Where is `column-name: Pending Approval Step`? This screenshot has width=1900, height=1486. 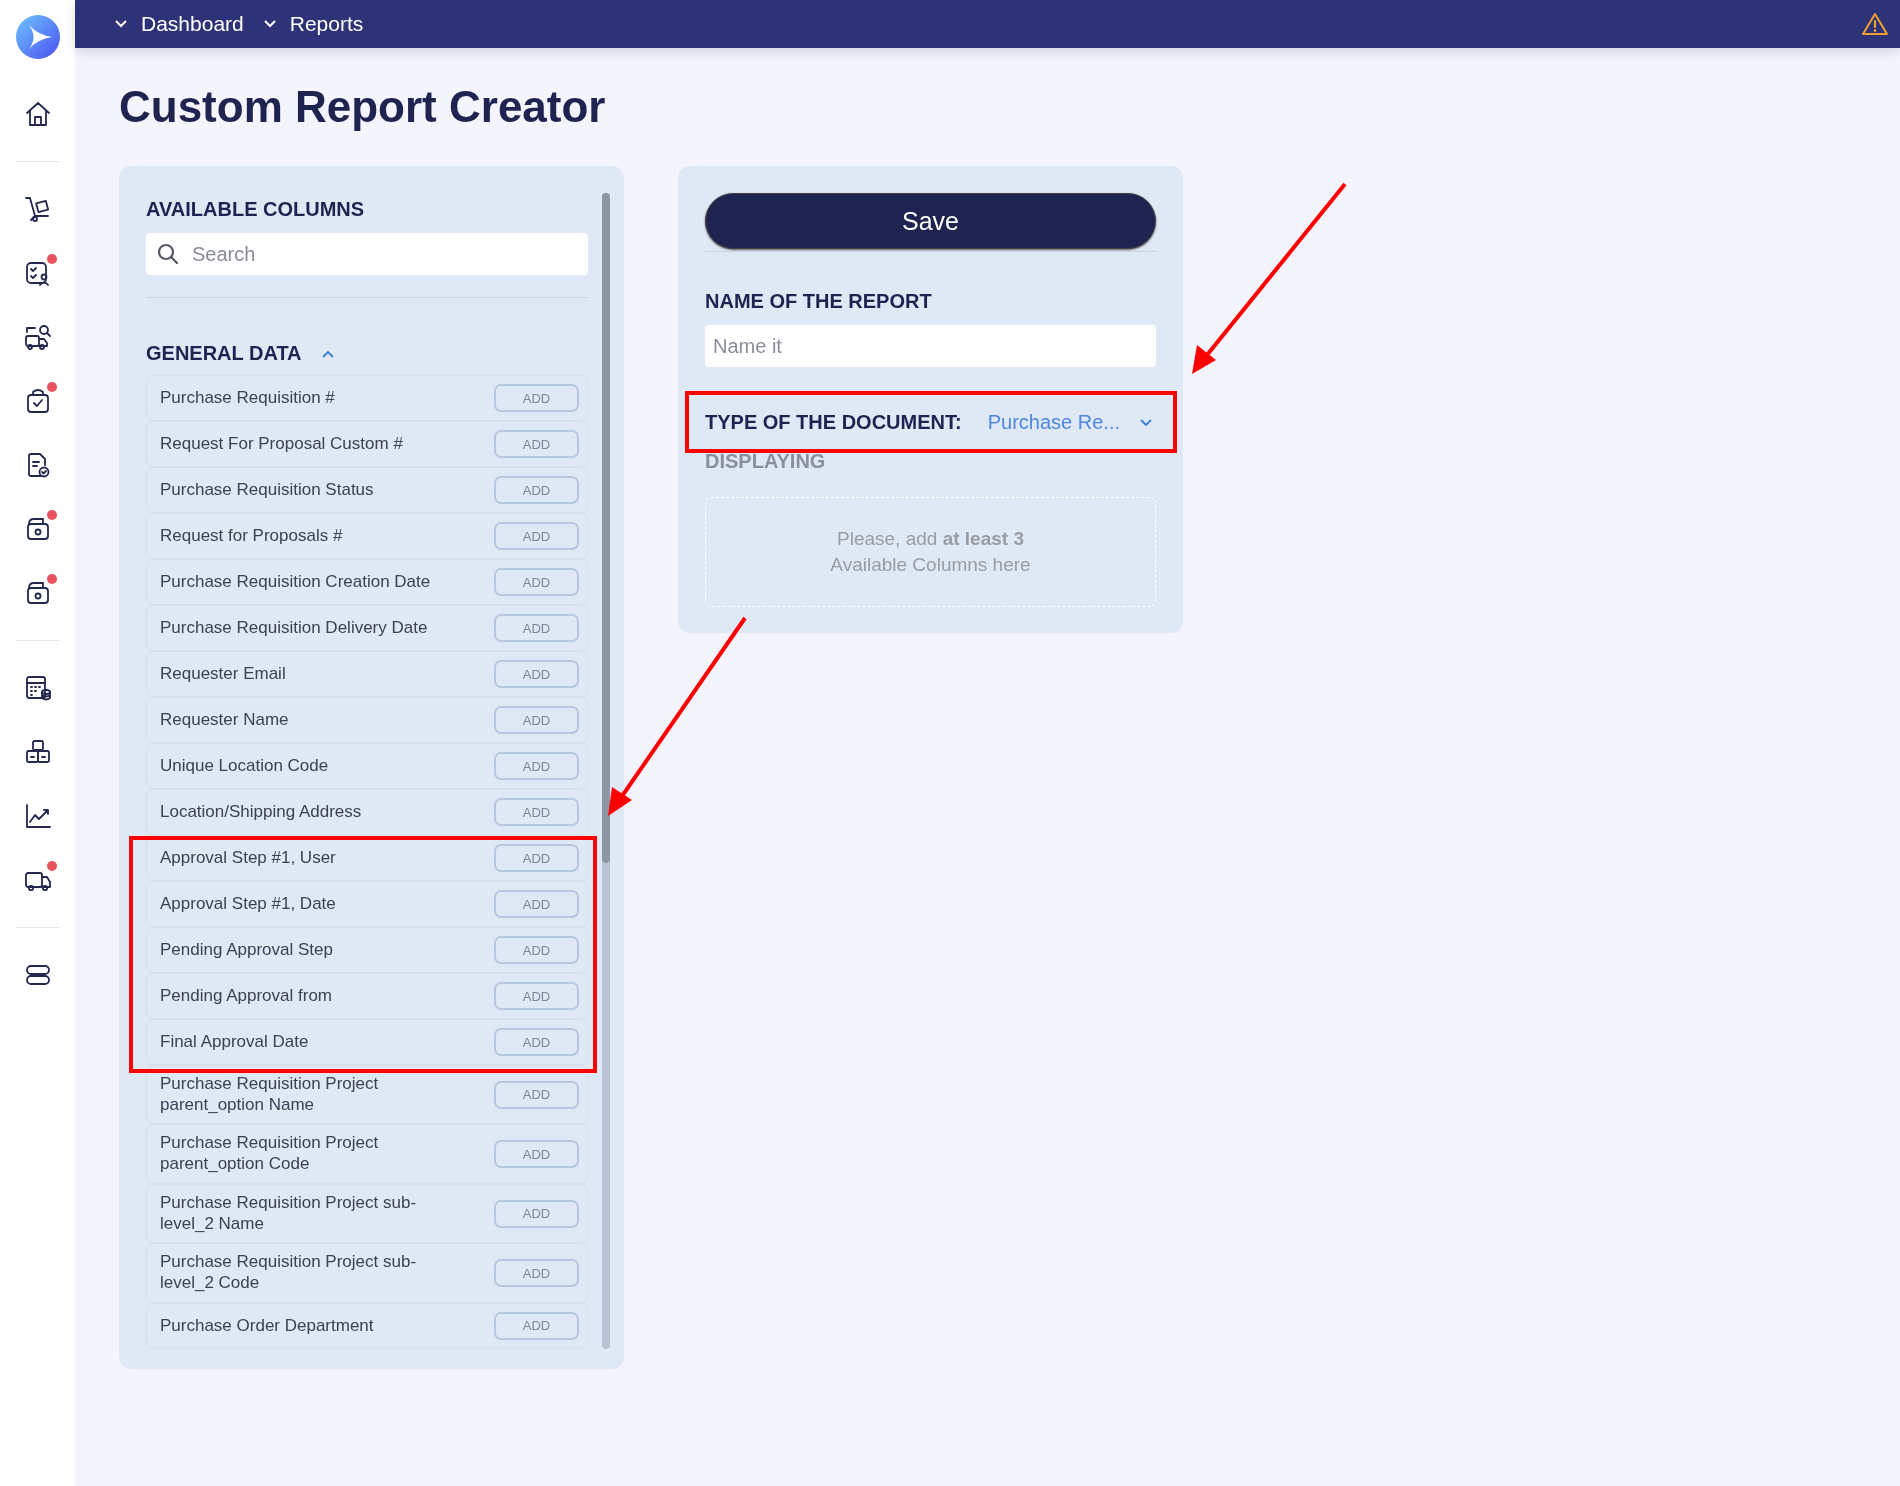
column-name: Pending Approval Step is located at coordinates (247, 950).